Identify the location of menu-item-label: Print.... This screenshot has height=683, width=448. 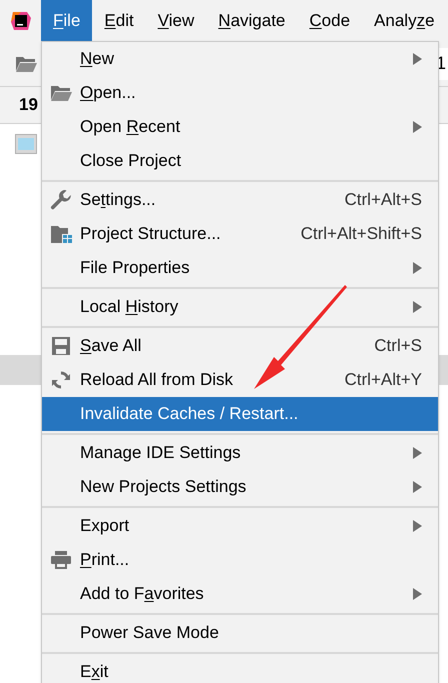
(105, 560).